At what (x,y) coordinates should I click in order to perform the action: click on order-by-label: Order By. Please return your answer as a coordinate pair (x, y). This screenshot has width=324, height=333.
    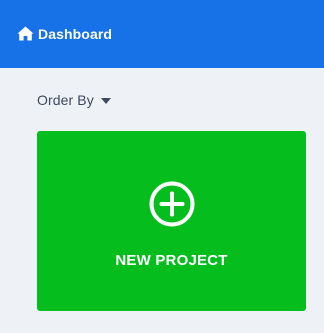
    Looking at the image, I should click on (65, 100).